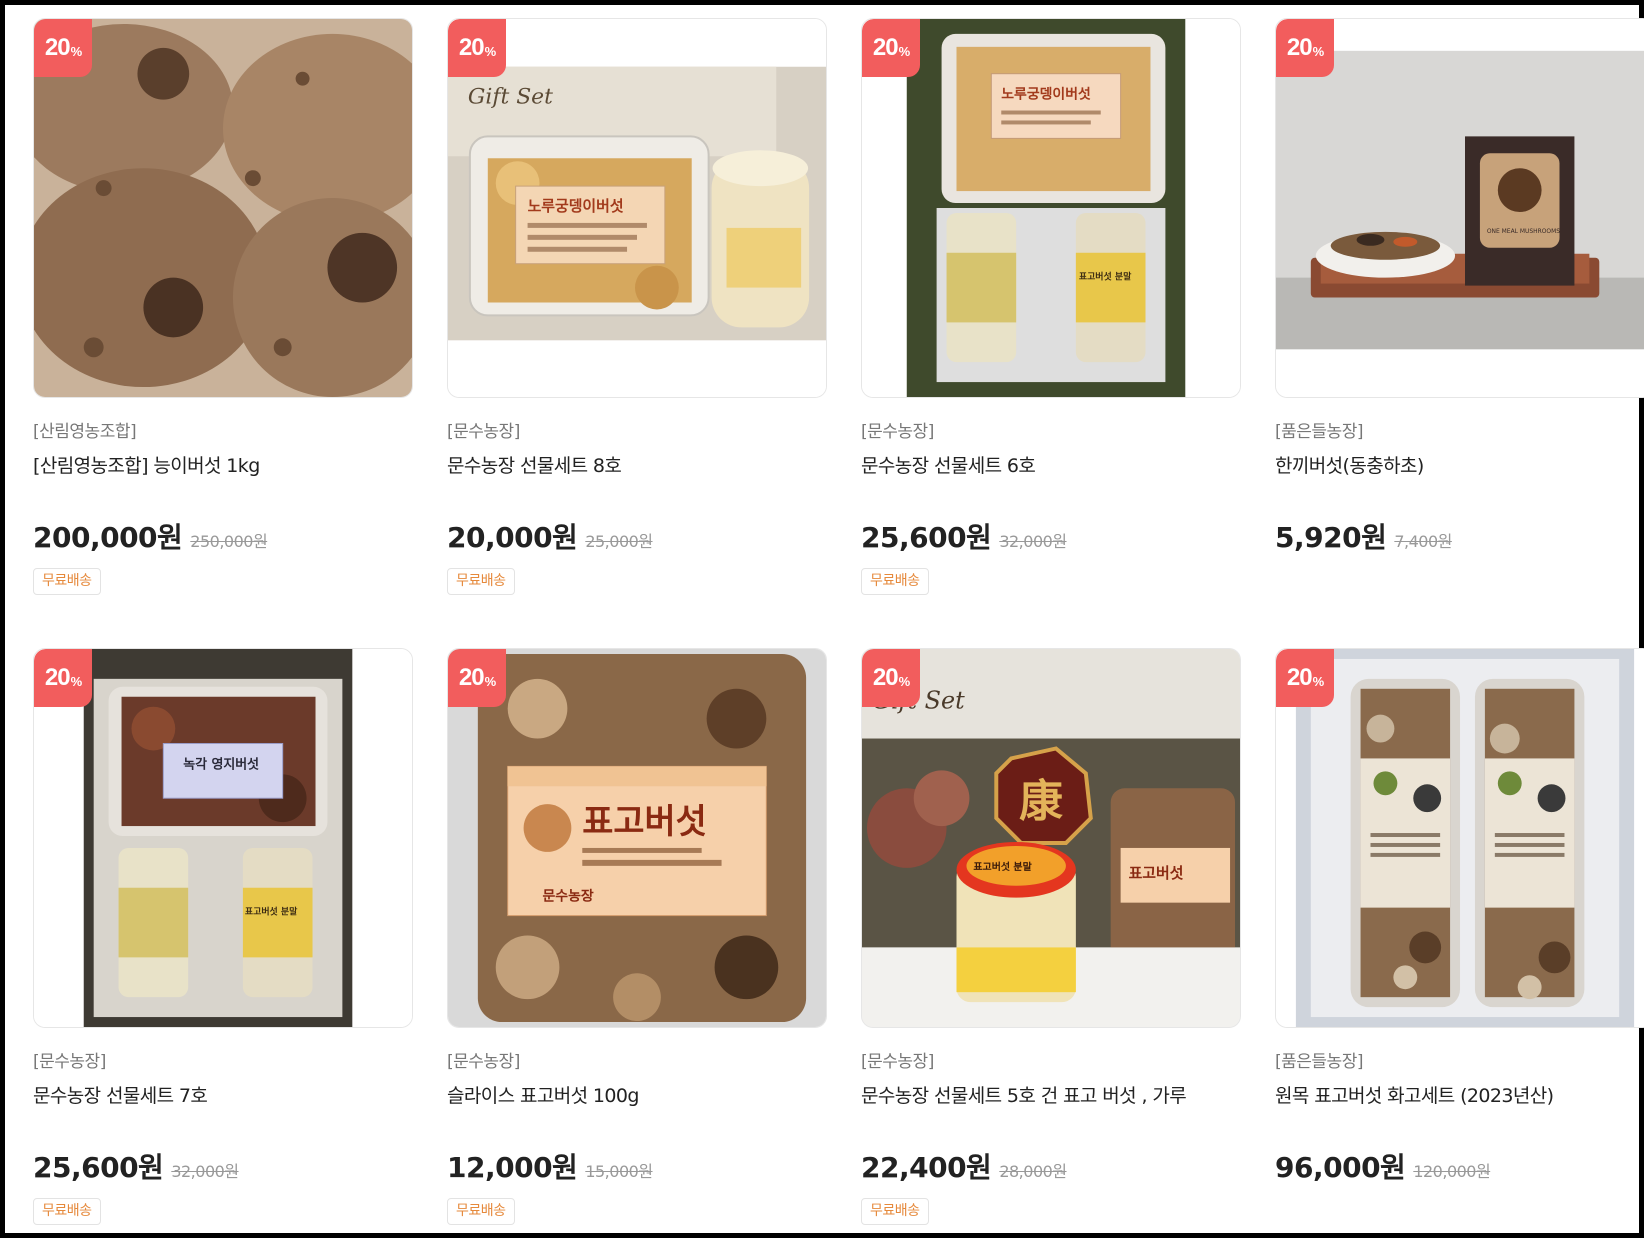 The width and height of the screenshot is (1644, 1238). Describe the element at coordinates (1523, 231) in the screenshot. I see `box-label-text: ONE MEAL MUSHROOMS` at that location.